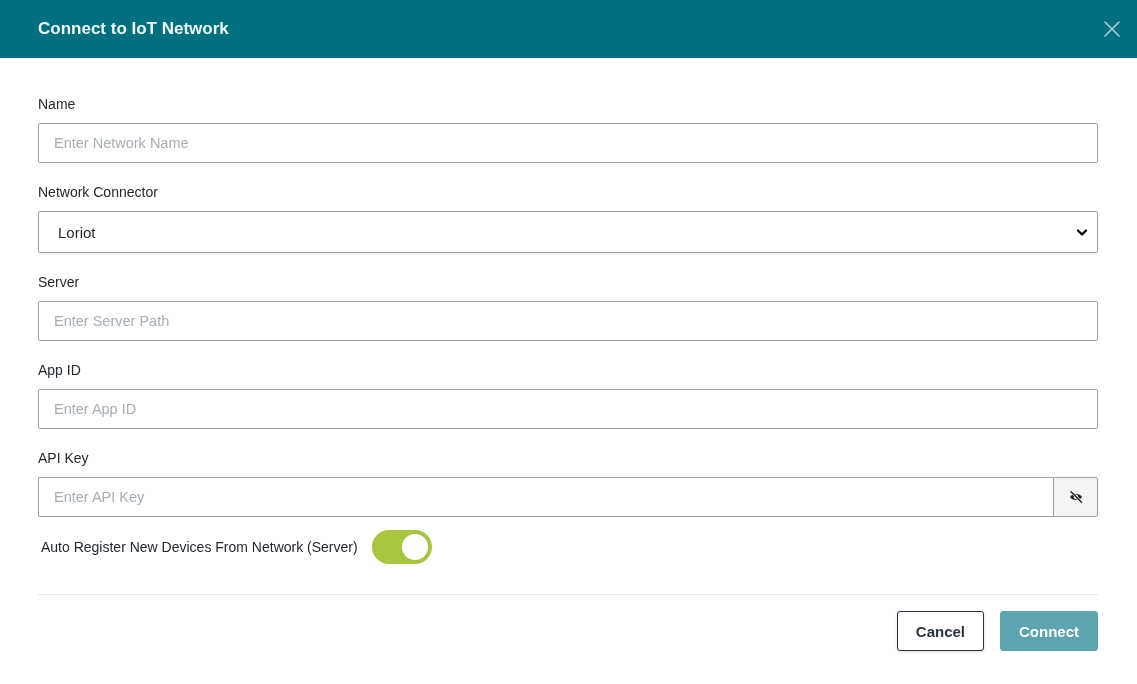 This screenshot has height=684, width=1137. Describe the element at coordinates (568, 409) in the screenshot. I see `text-input-field: Enter App ID` at that location.